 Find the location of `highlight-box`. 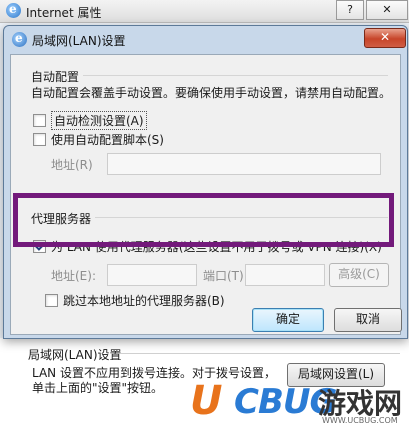

highlight-box is located at coordinates (203, 220).